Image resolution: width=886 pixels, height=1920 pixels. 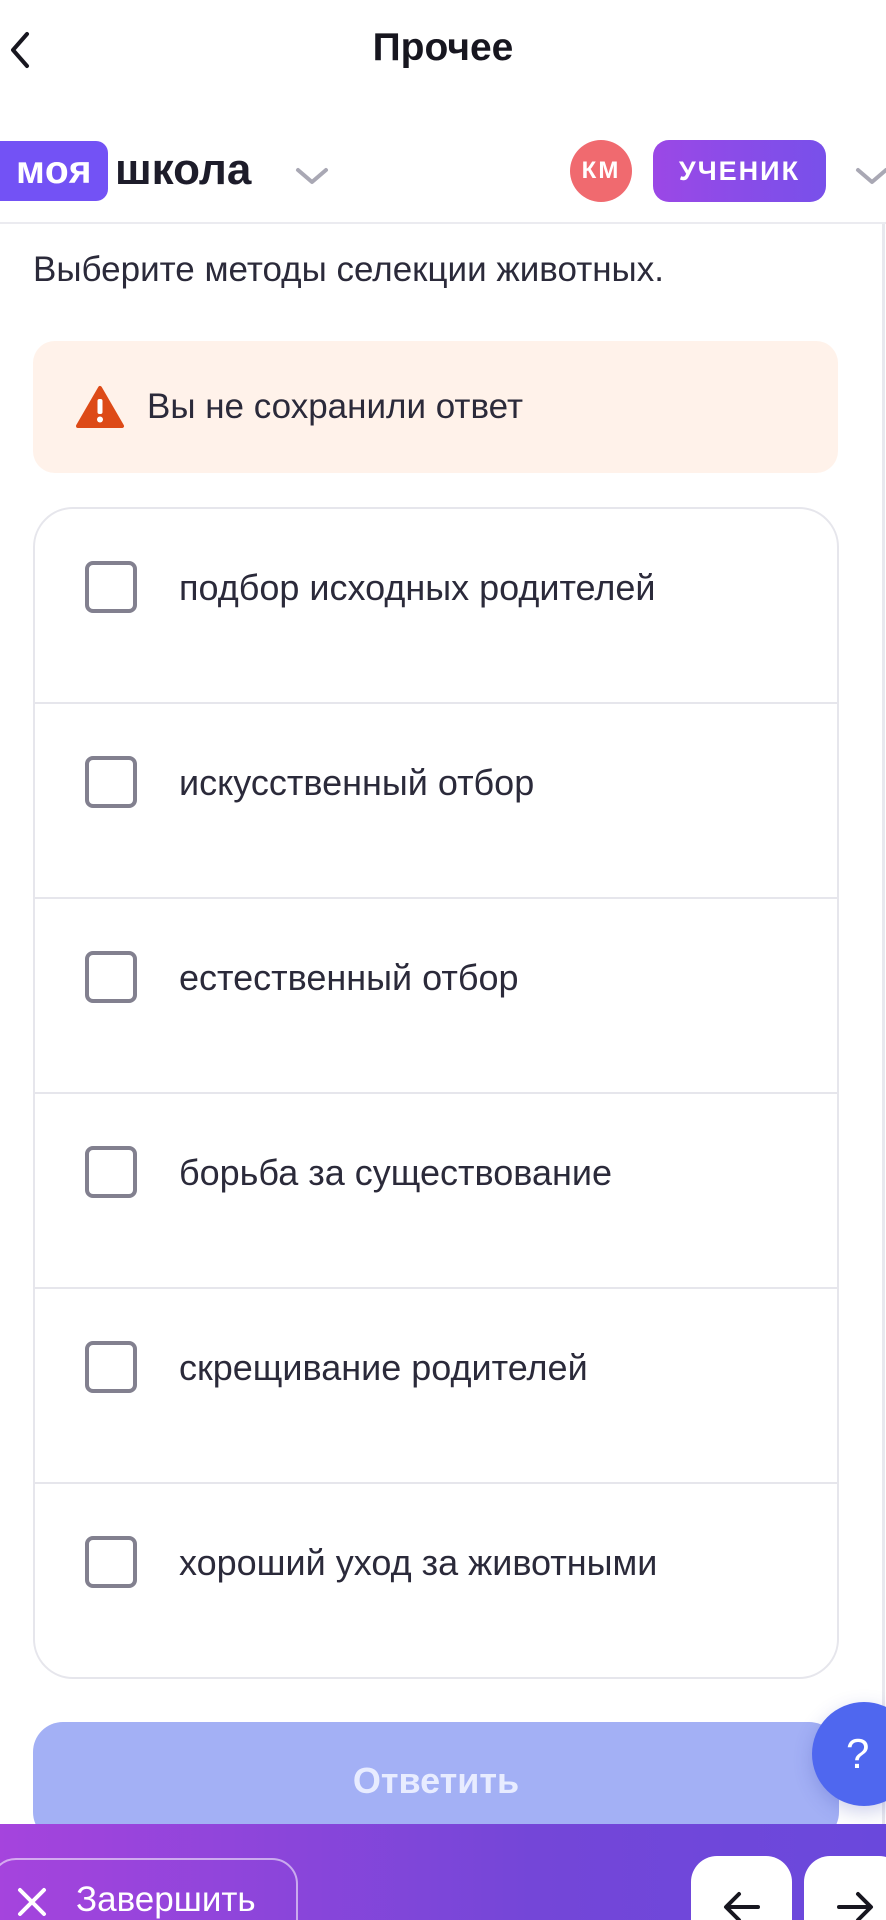 I want to click on warning-triangle-icon, so click(x=100, y=407).